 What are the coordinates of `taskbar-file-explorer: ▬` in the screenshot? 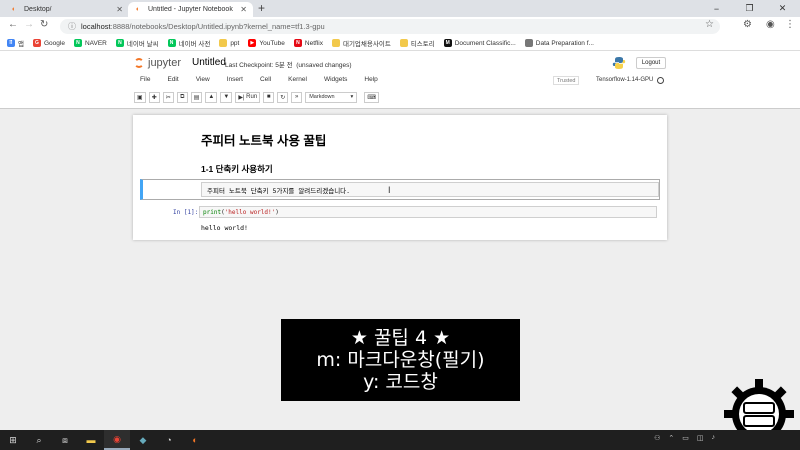 It's located at (91, 440).